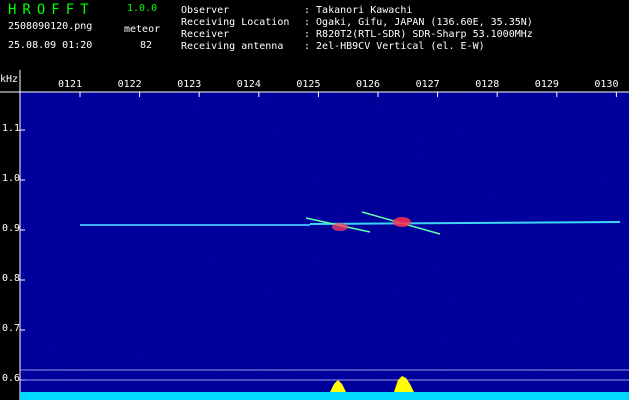 This screenshot has height=400, width=629. I want to click on signal-level-bar, so click(324, 396).